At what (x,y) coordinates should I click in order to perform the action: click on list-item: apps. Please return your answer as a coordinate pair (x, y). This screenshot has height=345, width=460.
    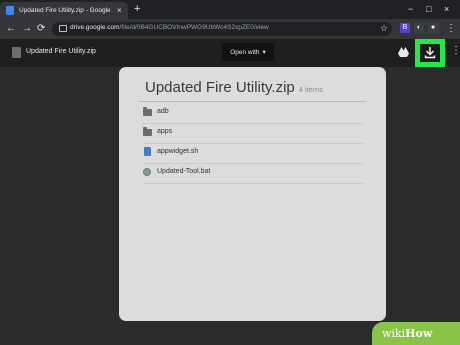
    Looking at the image, I should click on (253, 133).